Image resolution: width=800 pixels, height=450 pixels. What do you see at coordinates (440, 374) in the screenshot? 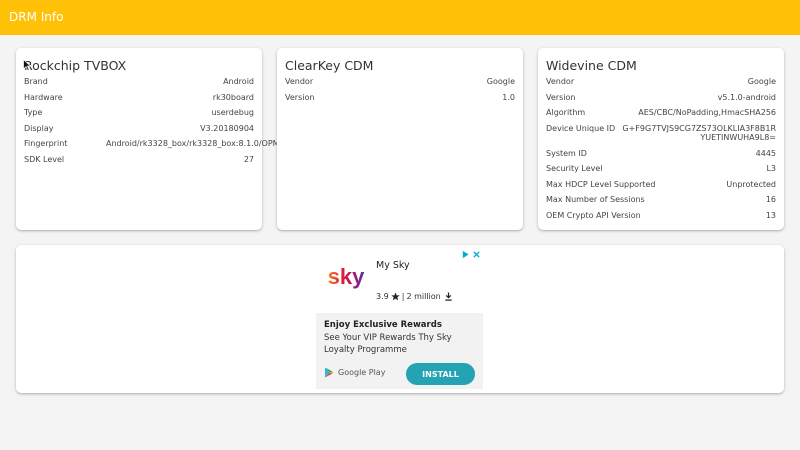
I see `install-button: INSTALL` at bounding box center [440, 374].